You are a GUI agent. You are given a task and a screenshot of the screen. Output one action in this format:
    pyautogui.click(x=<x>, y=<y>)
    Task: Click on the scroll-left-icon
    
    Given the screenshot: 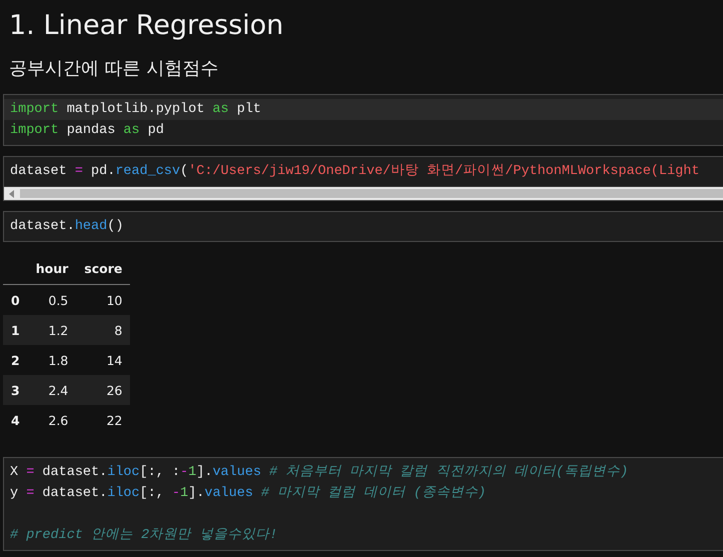 What is the action you would take?
    pyautogui.click(x=12, y=194)
    